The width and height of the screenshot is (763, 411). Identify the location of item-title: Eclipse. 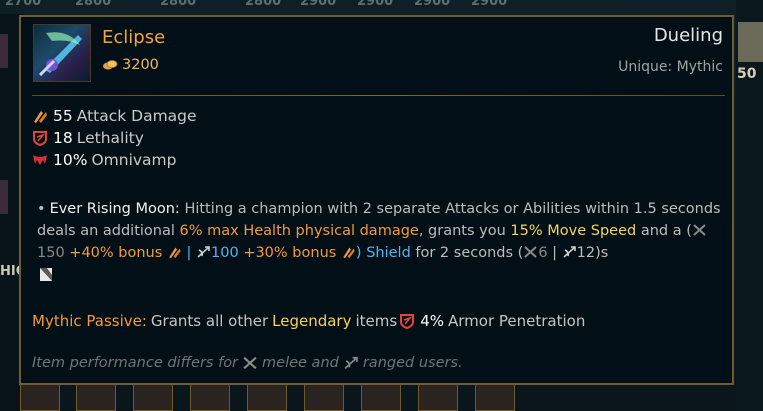
(134, 37).